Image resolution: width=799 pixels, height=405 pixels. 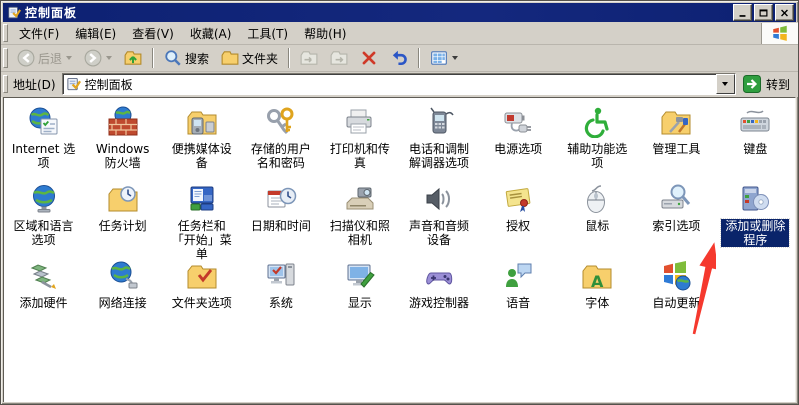 I want to click on toolbar-back-button: 后退, so click(x=44, y=58).